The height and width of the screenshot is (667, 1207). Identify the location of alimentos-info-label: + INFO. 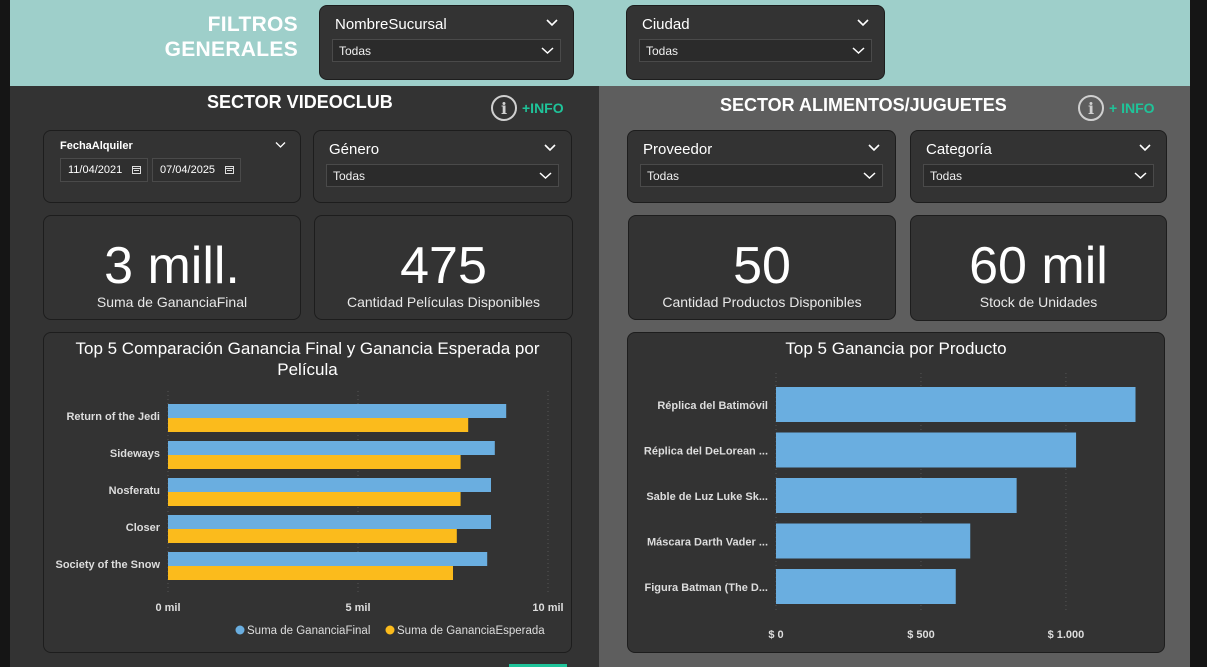
(1132, 108).